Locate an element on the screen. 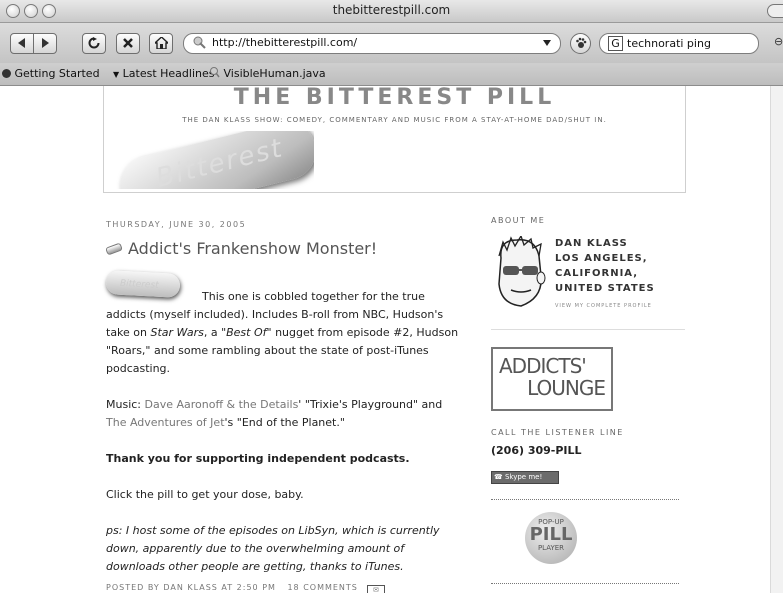 Image resolution: width=783 pixels, height=593 pixels. header-pill-logo: Bitterest is located at coordinates (214, 160).